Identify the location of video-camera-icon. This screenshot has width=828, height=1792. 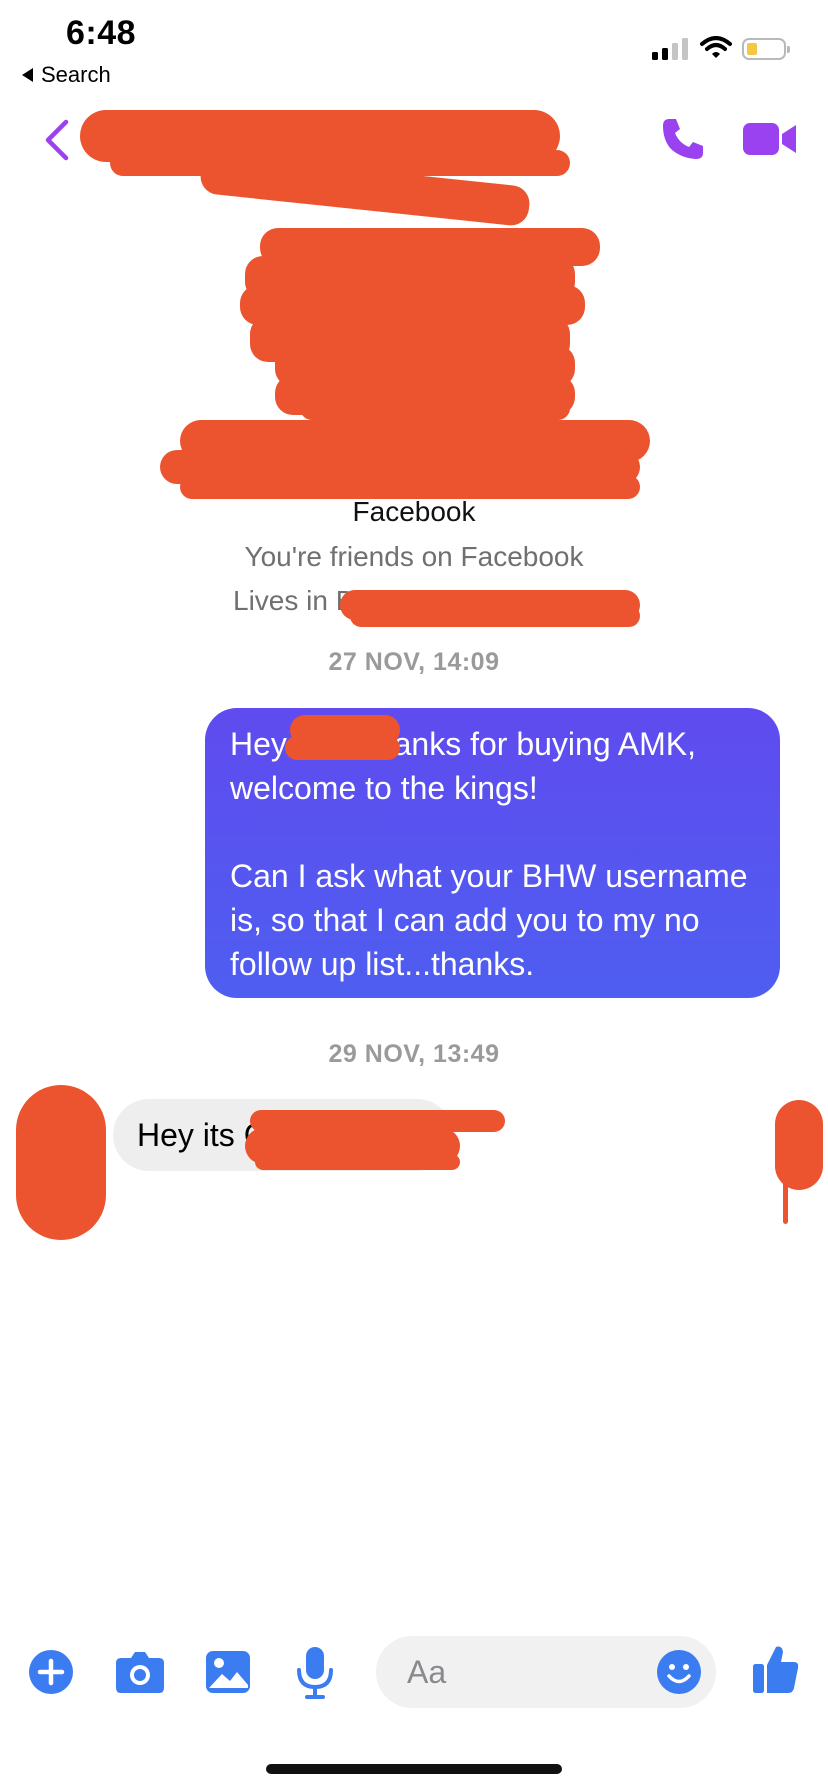
(770, 139).